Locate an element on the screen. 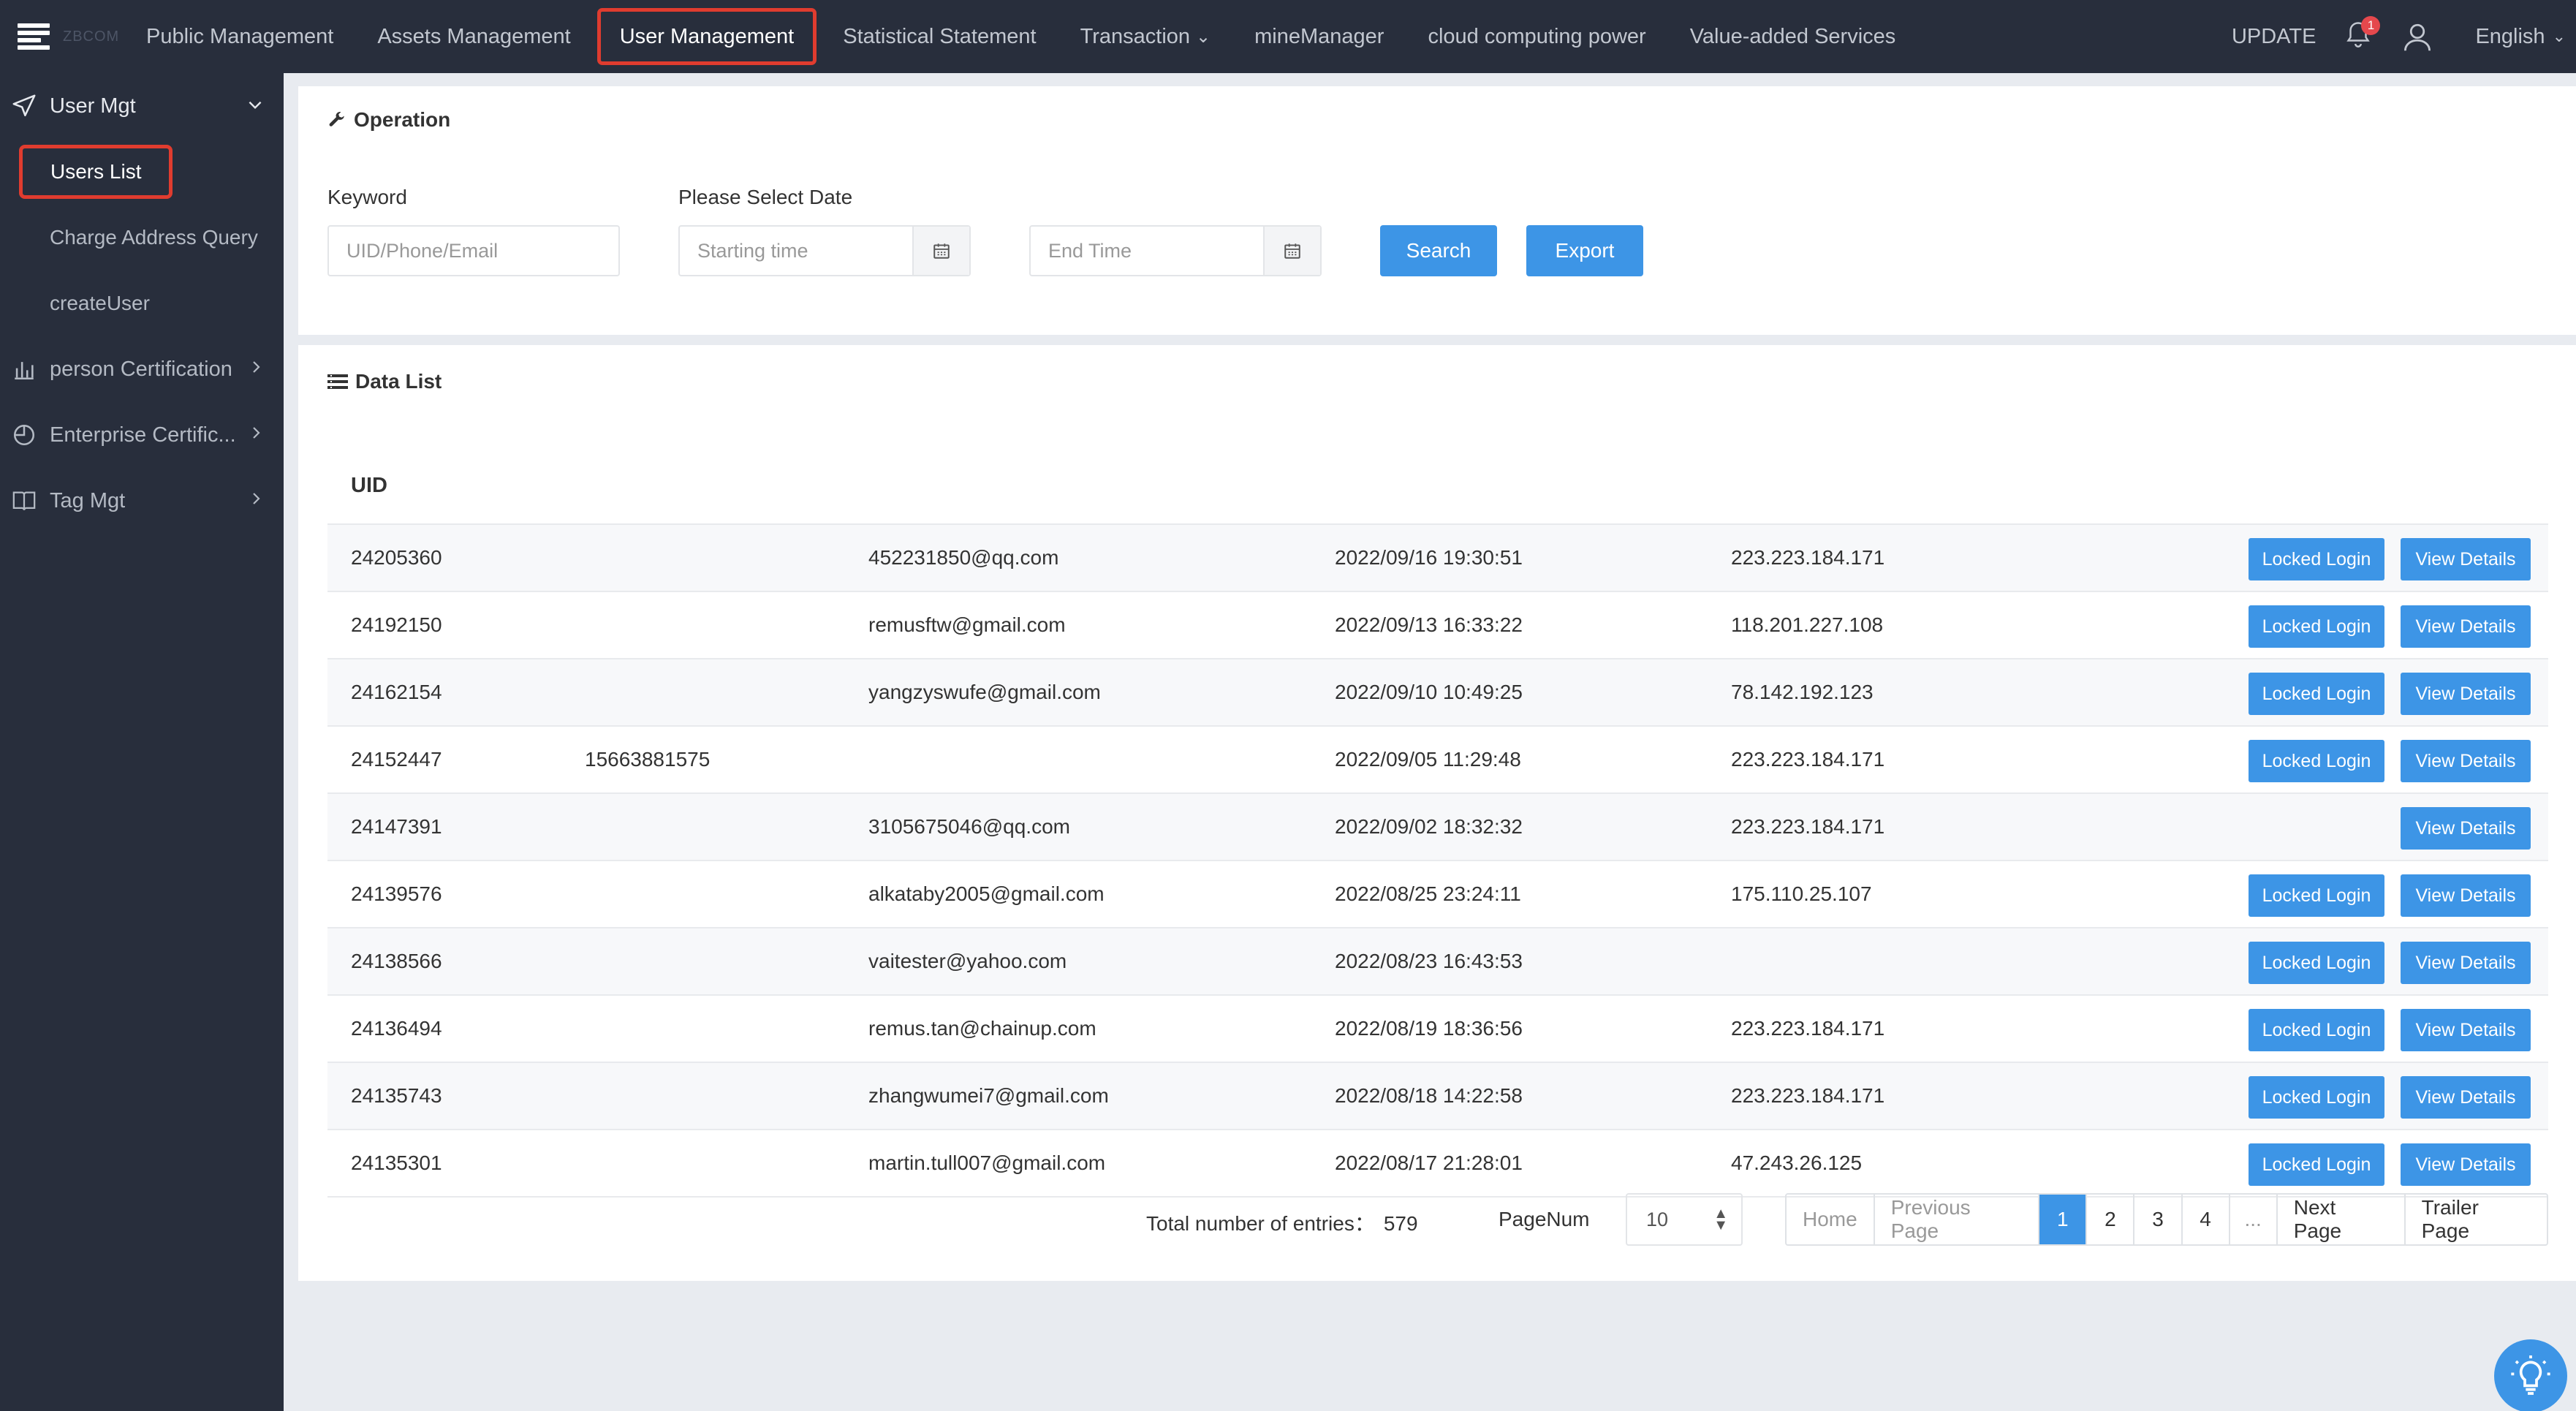  pie-chart-icon is located at coordinates (24, 435).